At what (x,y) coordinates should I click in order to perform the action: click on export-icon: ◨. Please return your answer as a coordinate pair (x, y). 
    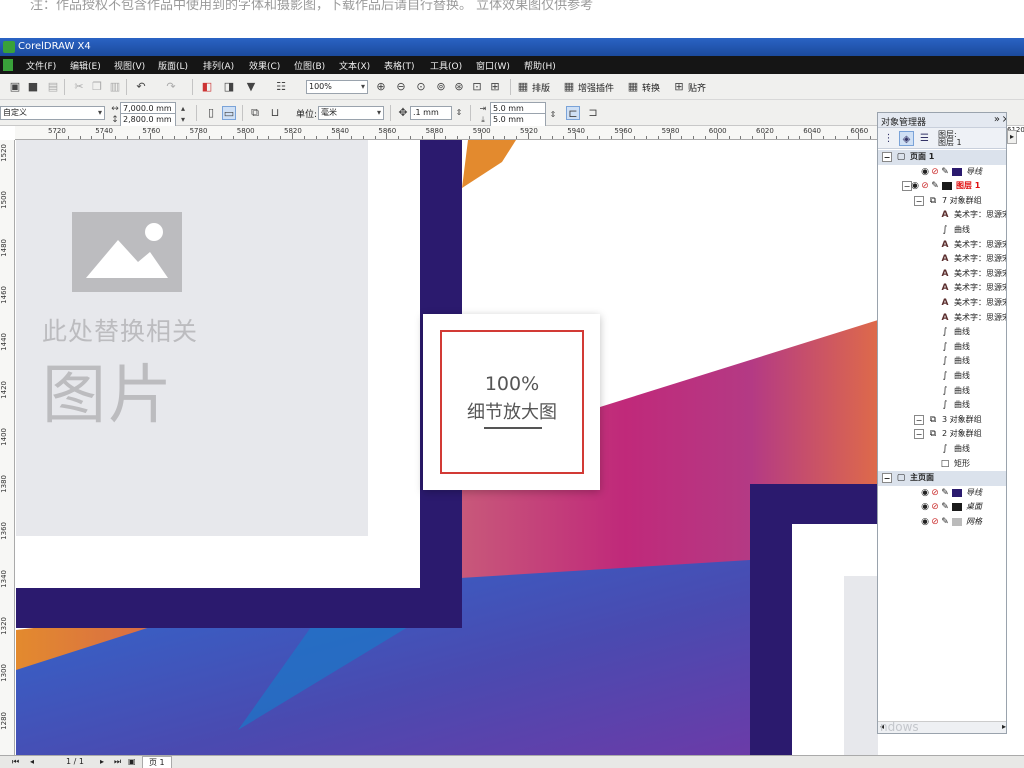
    Looking at the image, I should click on (229, 87).